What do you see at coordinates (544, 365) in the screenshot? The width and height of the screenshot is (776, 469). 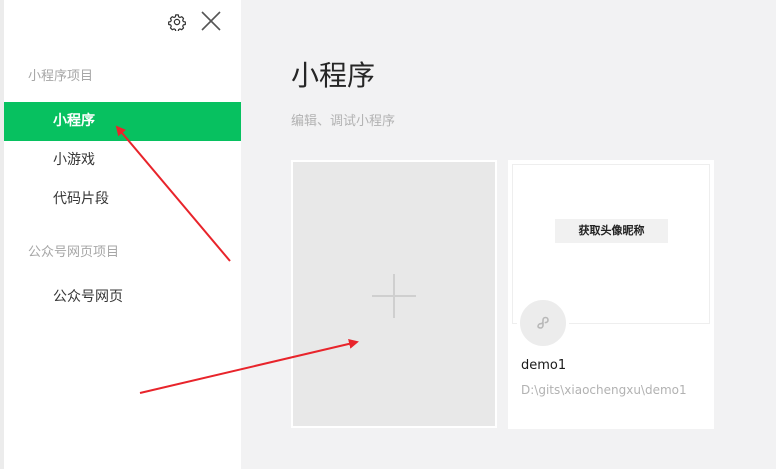 I see `project-name: demo1` at bounding box center [544, 365].